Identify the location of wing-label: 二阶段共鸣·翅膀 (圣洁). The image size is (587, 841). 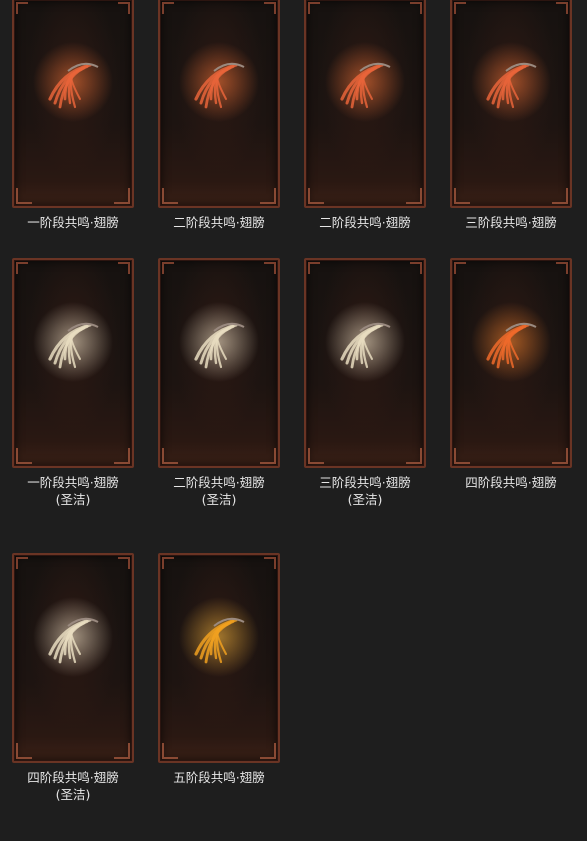
(219, 491).